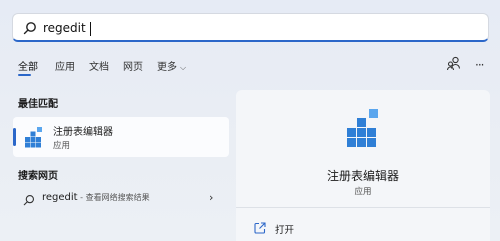 This screenshot has width=500, height=241. I want to click on chevron-right-icon: ›, so click(211, 197).